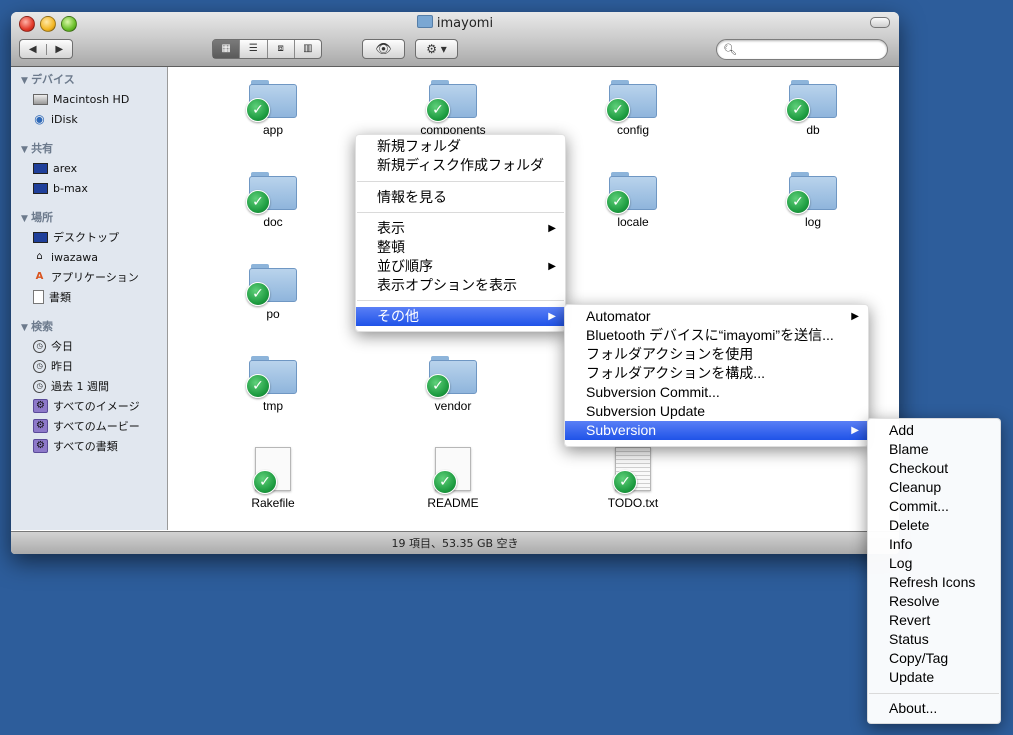  What do you see at coordinates (60, 49) in the screenshot?
I see `forward-button: ▶` at bounding box center [60, 49].